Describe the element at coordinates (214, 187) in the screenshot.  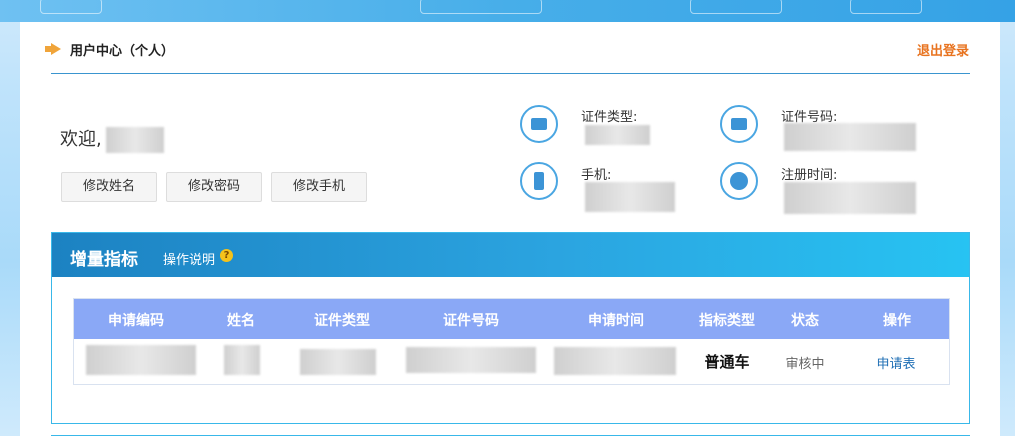
I see `edit-password-button: 修改密码` at that location.